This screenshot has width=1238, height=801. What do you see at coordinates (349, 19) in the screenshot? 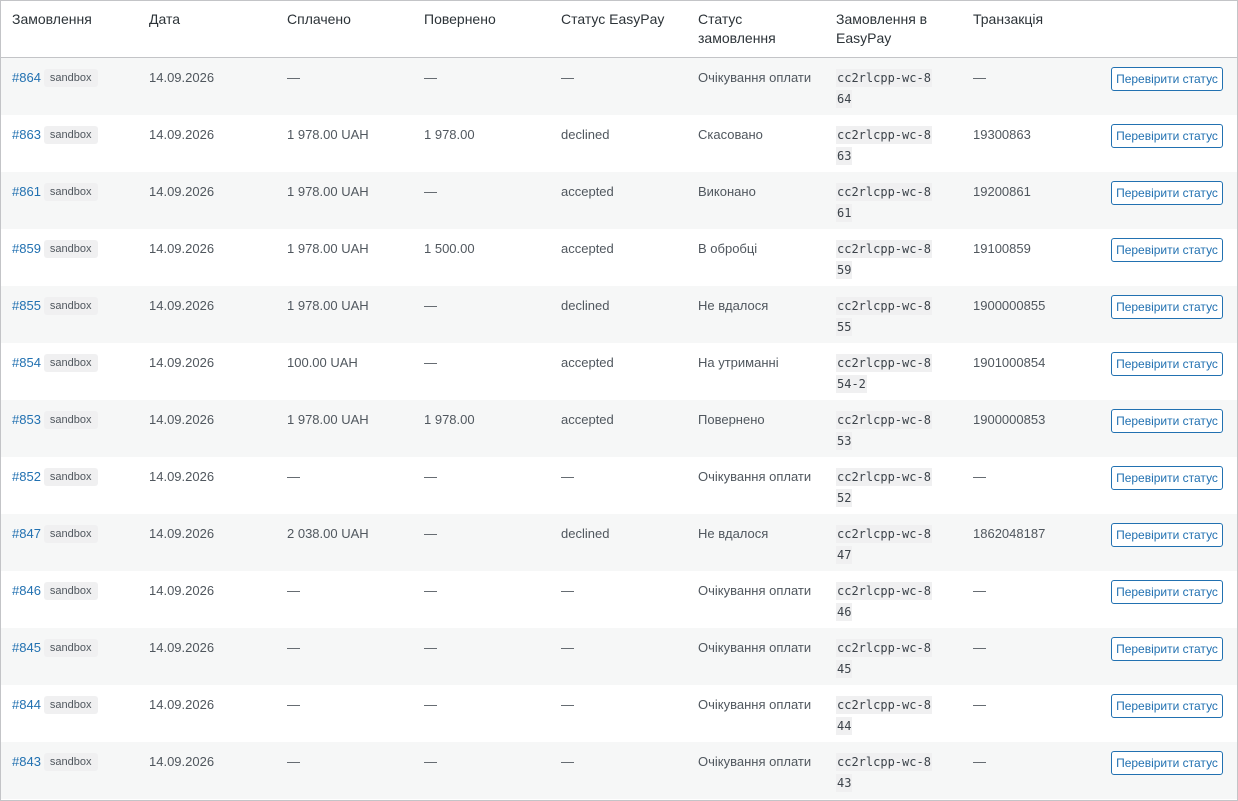
I see `header-paid: Сплачено` at bounding box center [349, 19].